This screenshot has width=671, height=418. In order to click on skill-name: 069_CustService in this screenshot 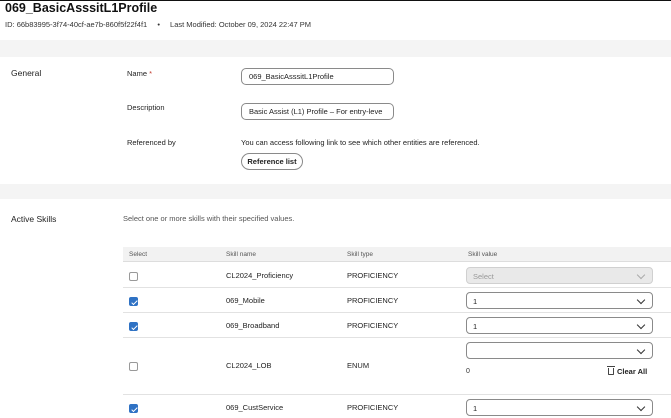, I will do `click(255, 407)`.